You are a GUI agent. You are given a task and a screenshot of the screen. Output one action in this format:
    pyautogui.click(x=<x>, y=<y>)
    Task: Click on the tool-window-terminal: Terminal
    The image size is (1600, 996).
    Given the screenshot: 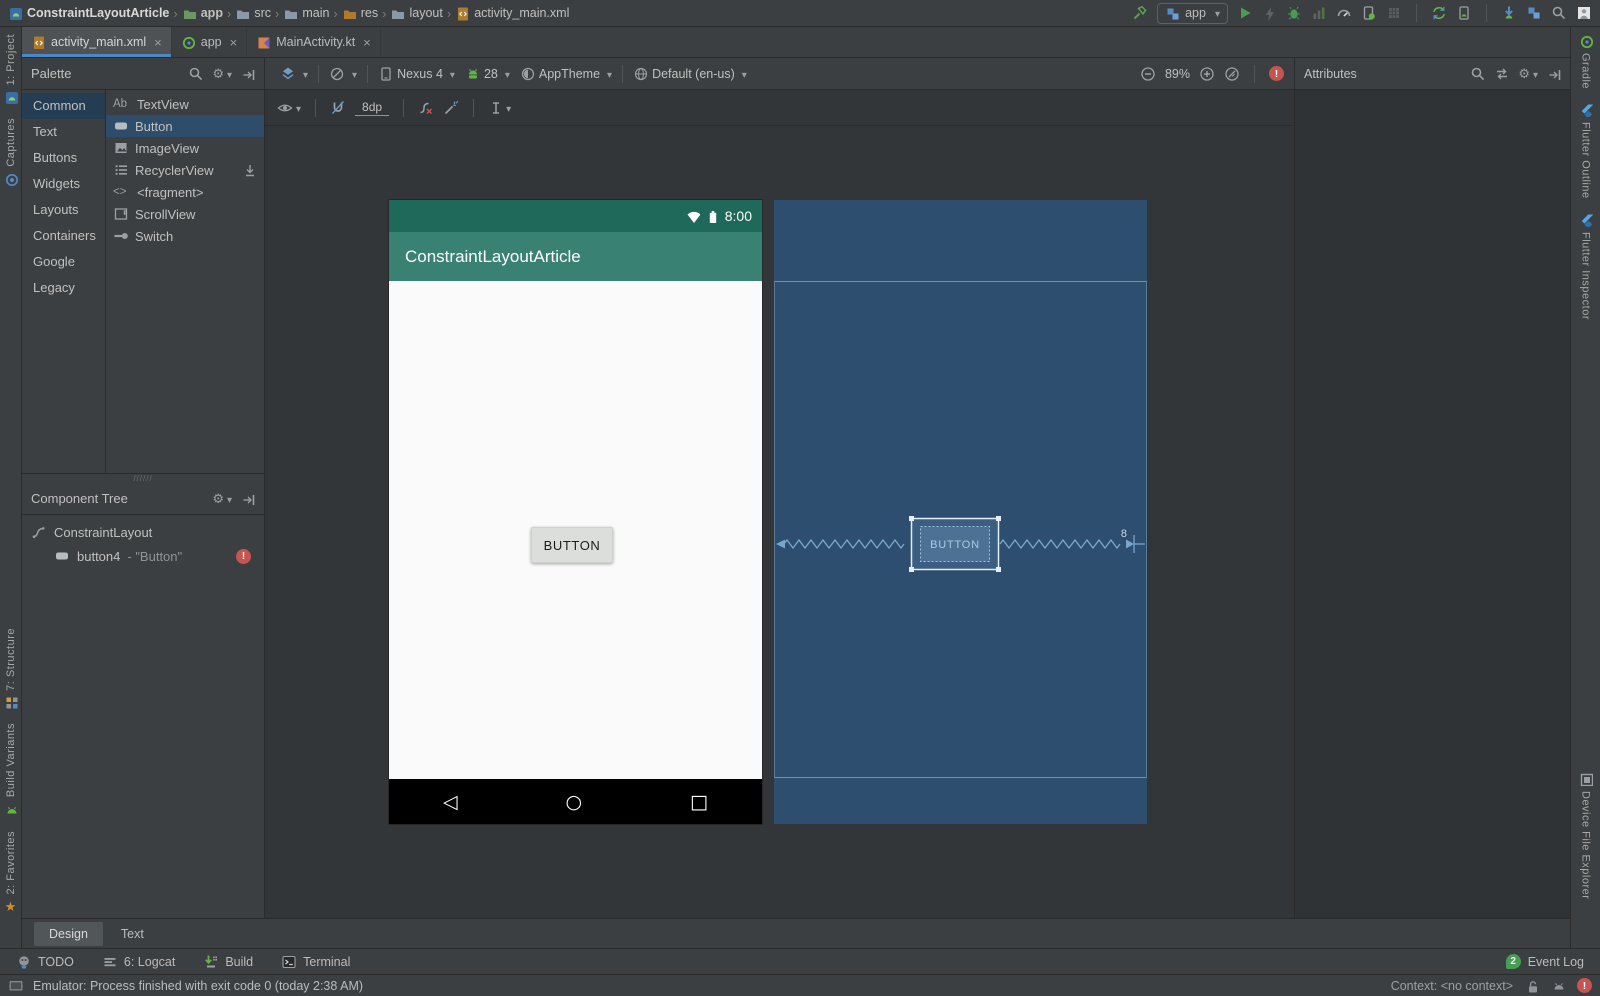 What is the action you would take?
    pyautogui.click(x=315, y=961)
    